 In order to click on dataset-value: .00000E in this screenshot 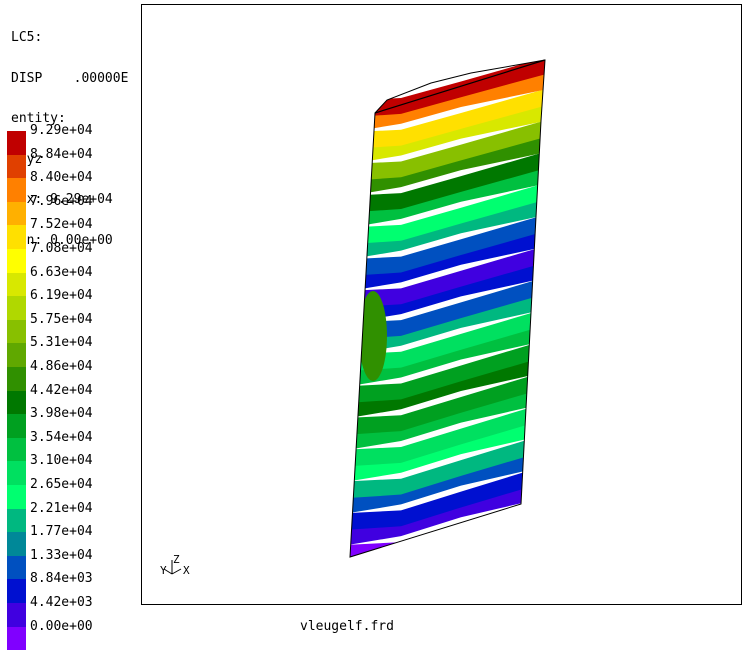, I will do `click(101, 78)`.